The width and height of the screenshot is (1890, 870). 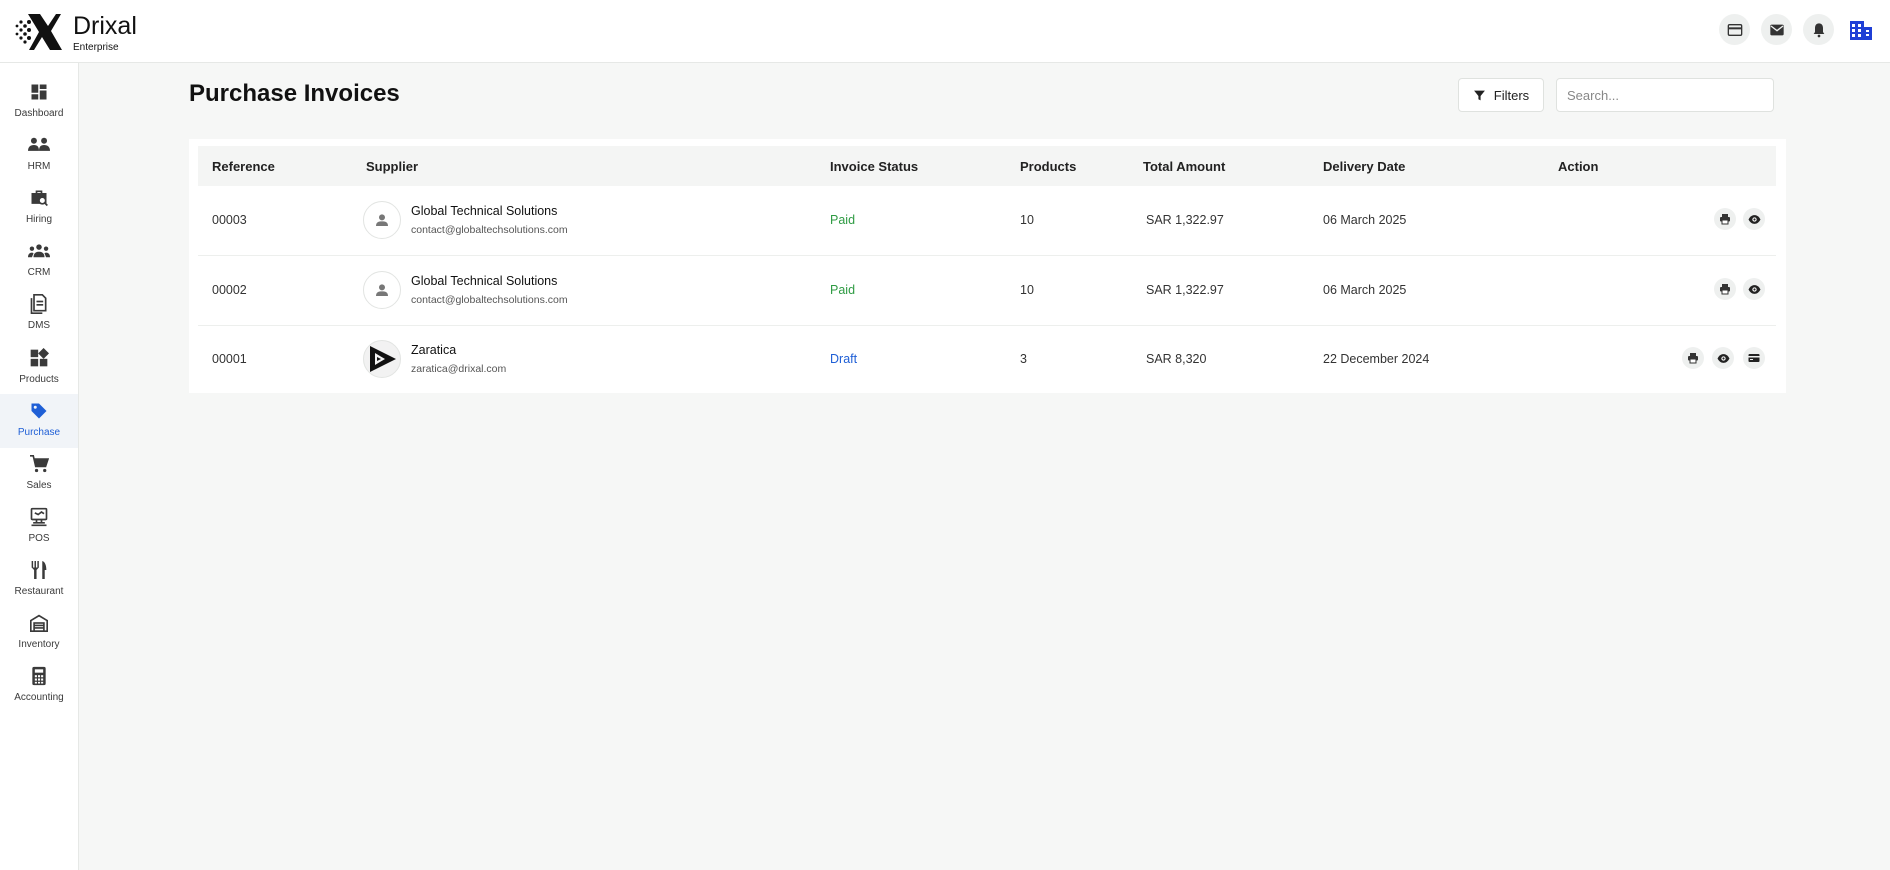 I want to click on cart-icon, so click(x=39, y=464).